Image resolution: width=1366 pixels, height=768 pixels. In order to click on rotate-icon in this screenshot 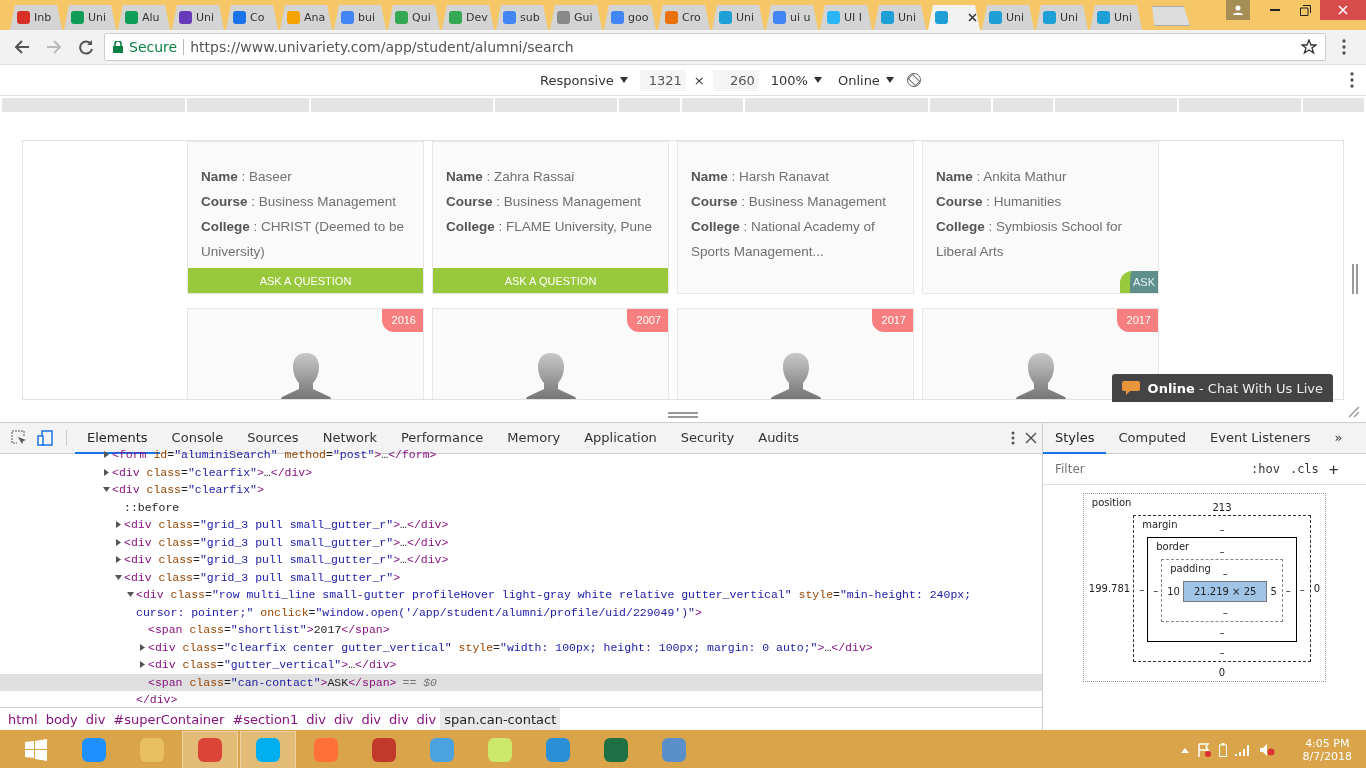, I will do `click(913, 80)`.